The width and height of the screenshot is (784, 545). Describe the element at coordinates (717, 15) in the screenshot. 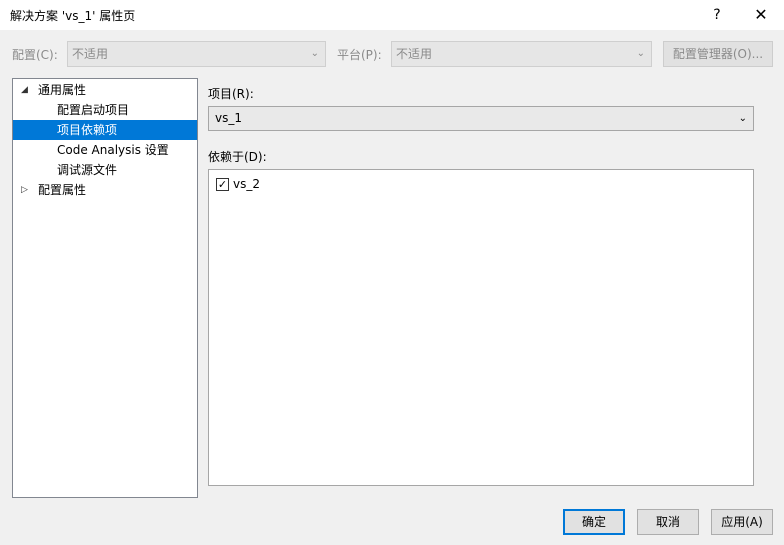

I see `help-button: ?` at that location.